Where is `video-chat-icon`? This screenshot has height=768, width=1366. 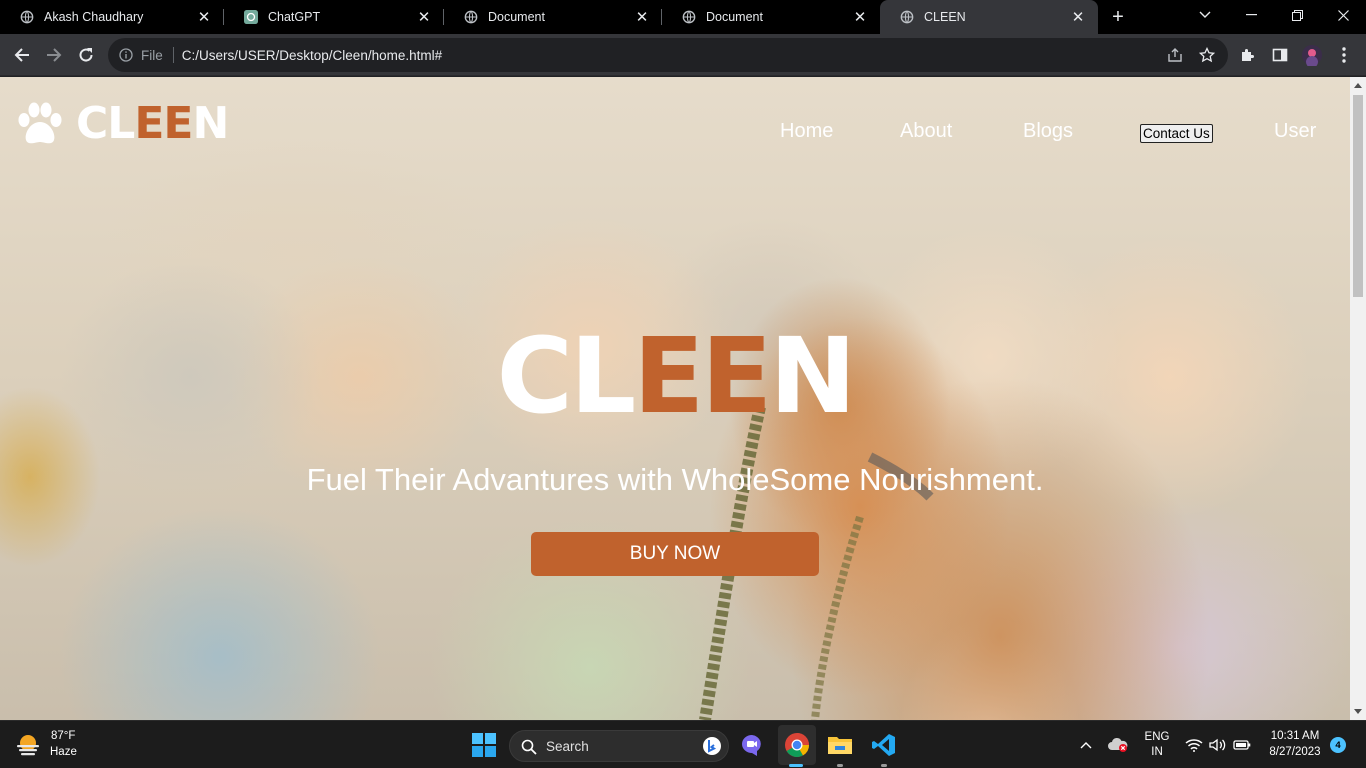
video-chat-icon is located at coordinates (751, 745).